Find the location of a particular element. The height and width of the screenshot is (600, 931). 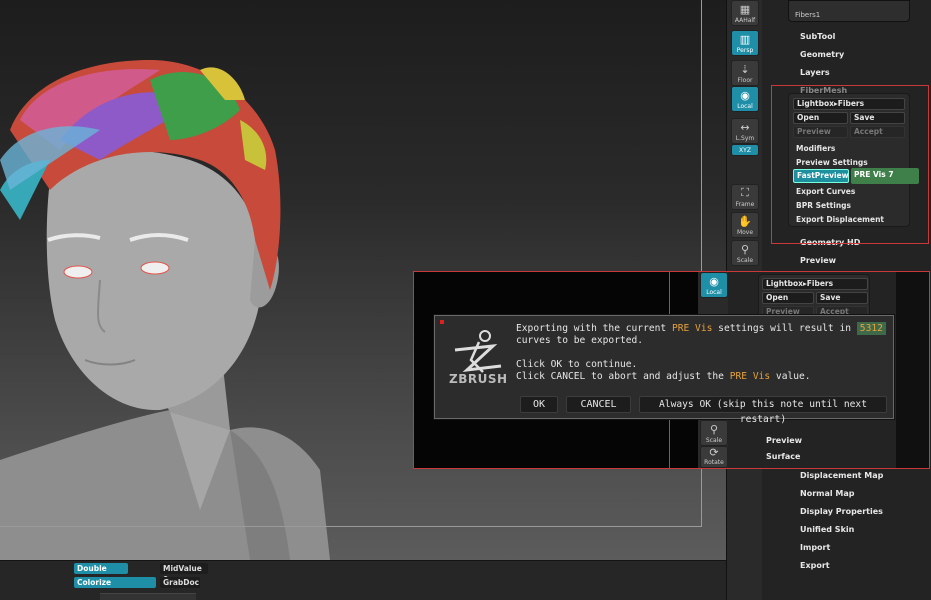

local-button: ◉ Local is located at coordinates (745, 99).